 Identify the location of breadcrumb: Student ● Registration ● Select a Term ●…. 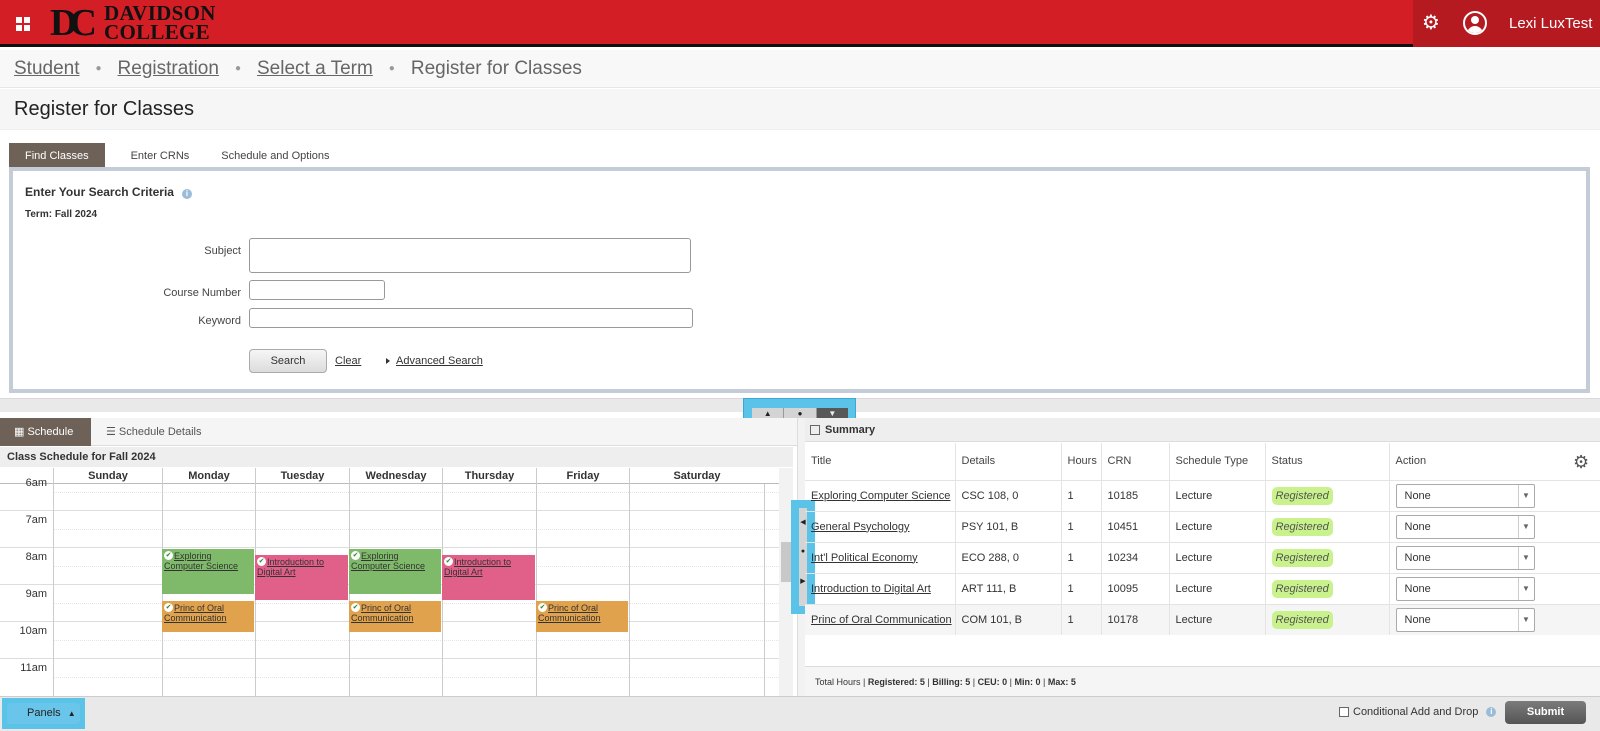
(800, 69).